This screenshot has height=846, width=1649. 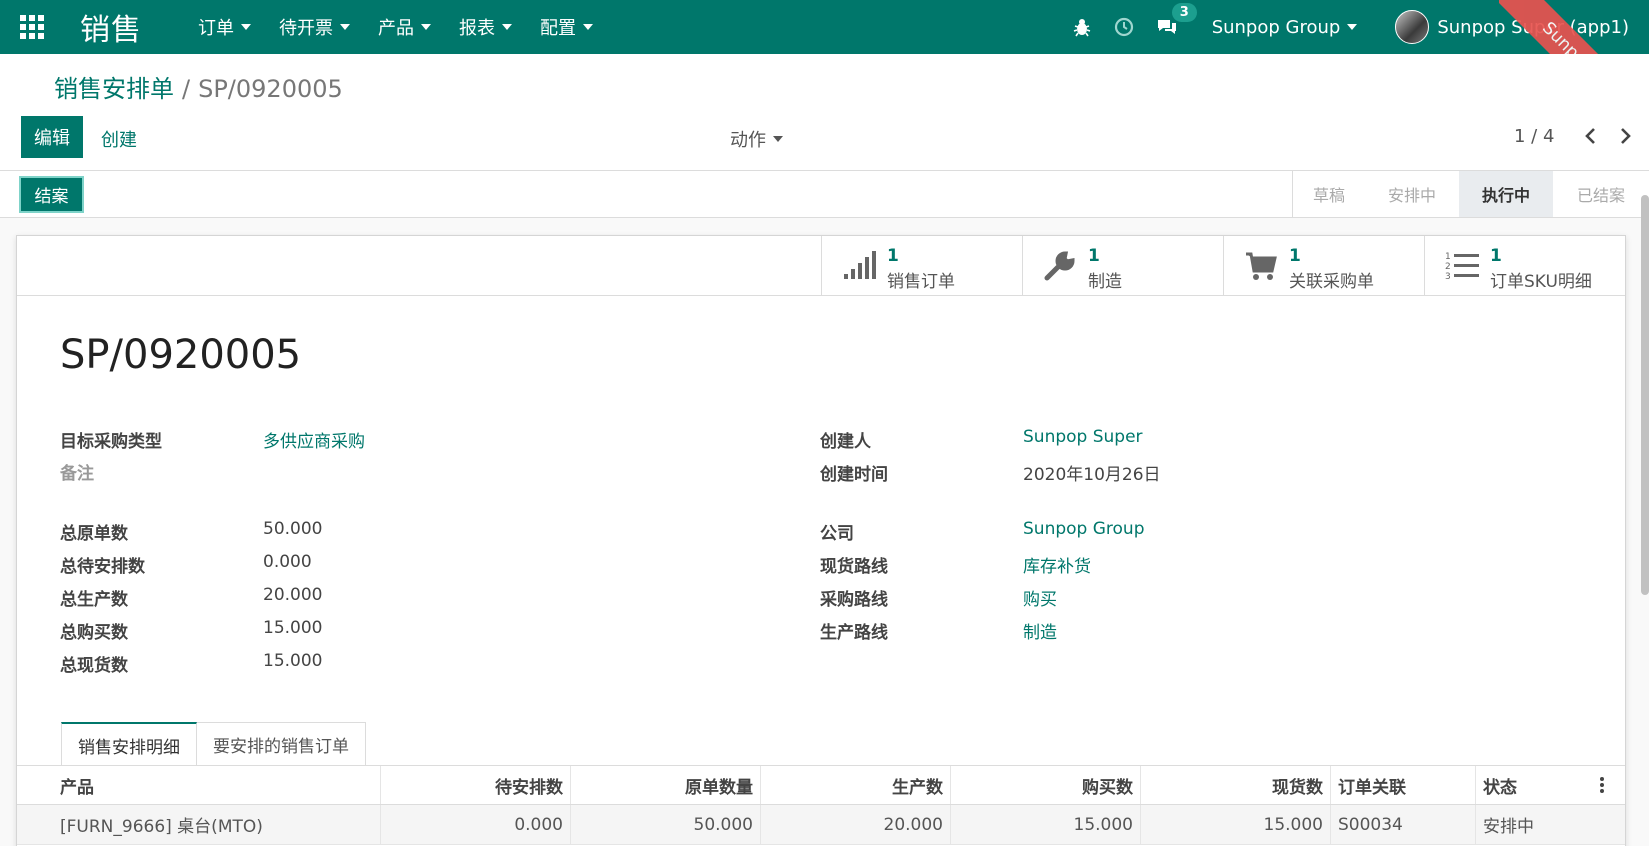 What do you see at coordinates (1057, 564) in the screenshot?
I see `field-stock-route: 库存补货` at bounding box center [1057, 564].